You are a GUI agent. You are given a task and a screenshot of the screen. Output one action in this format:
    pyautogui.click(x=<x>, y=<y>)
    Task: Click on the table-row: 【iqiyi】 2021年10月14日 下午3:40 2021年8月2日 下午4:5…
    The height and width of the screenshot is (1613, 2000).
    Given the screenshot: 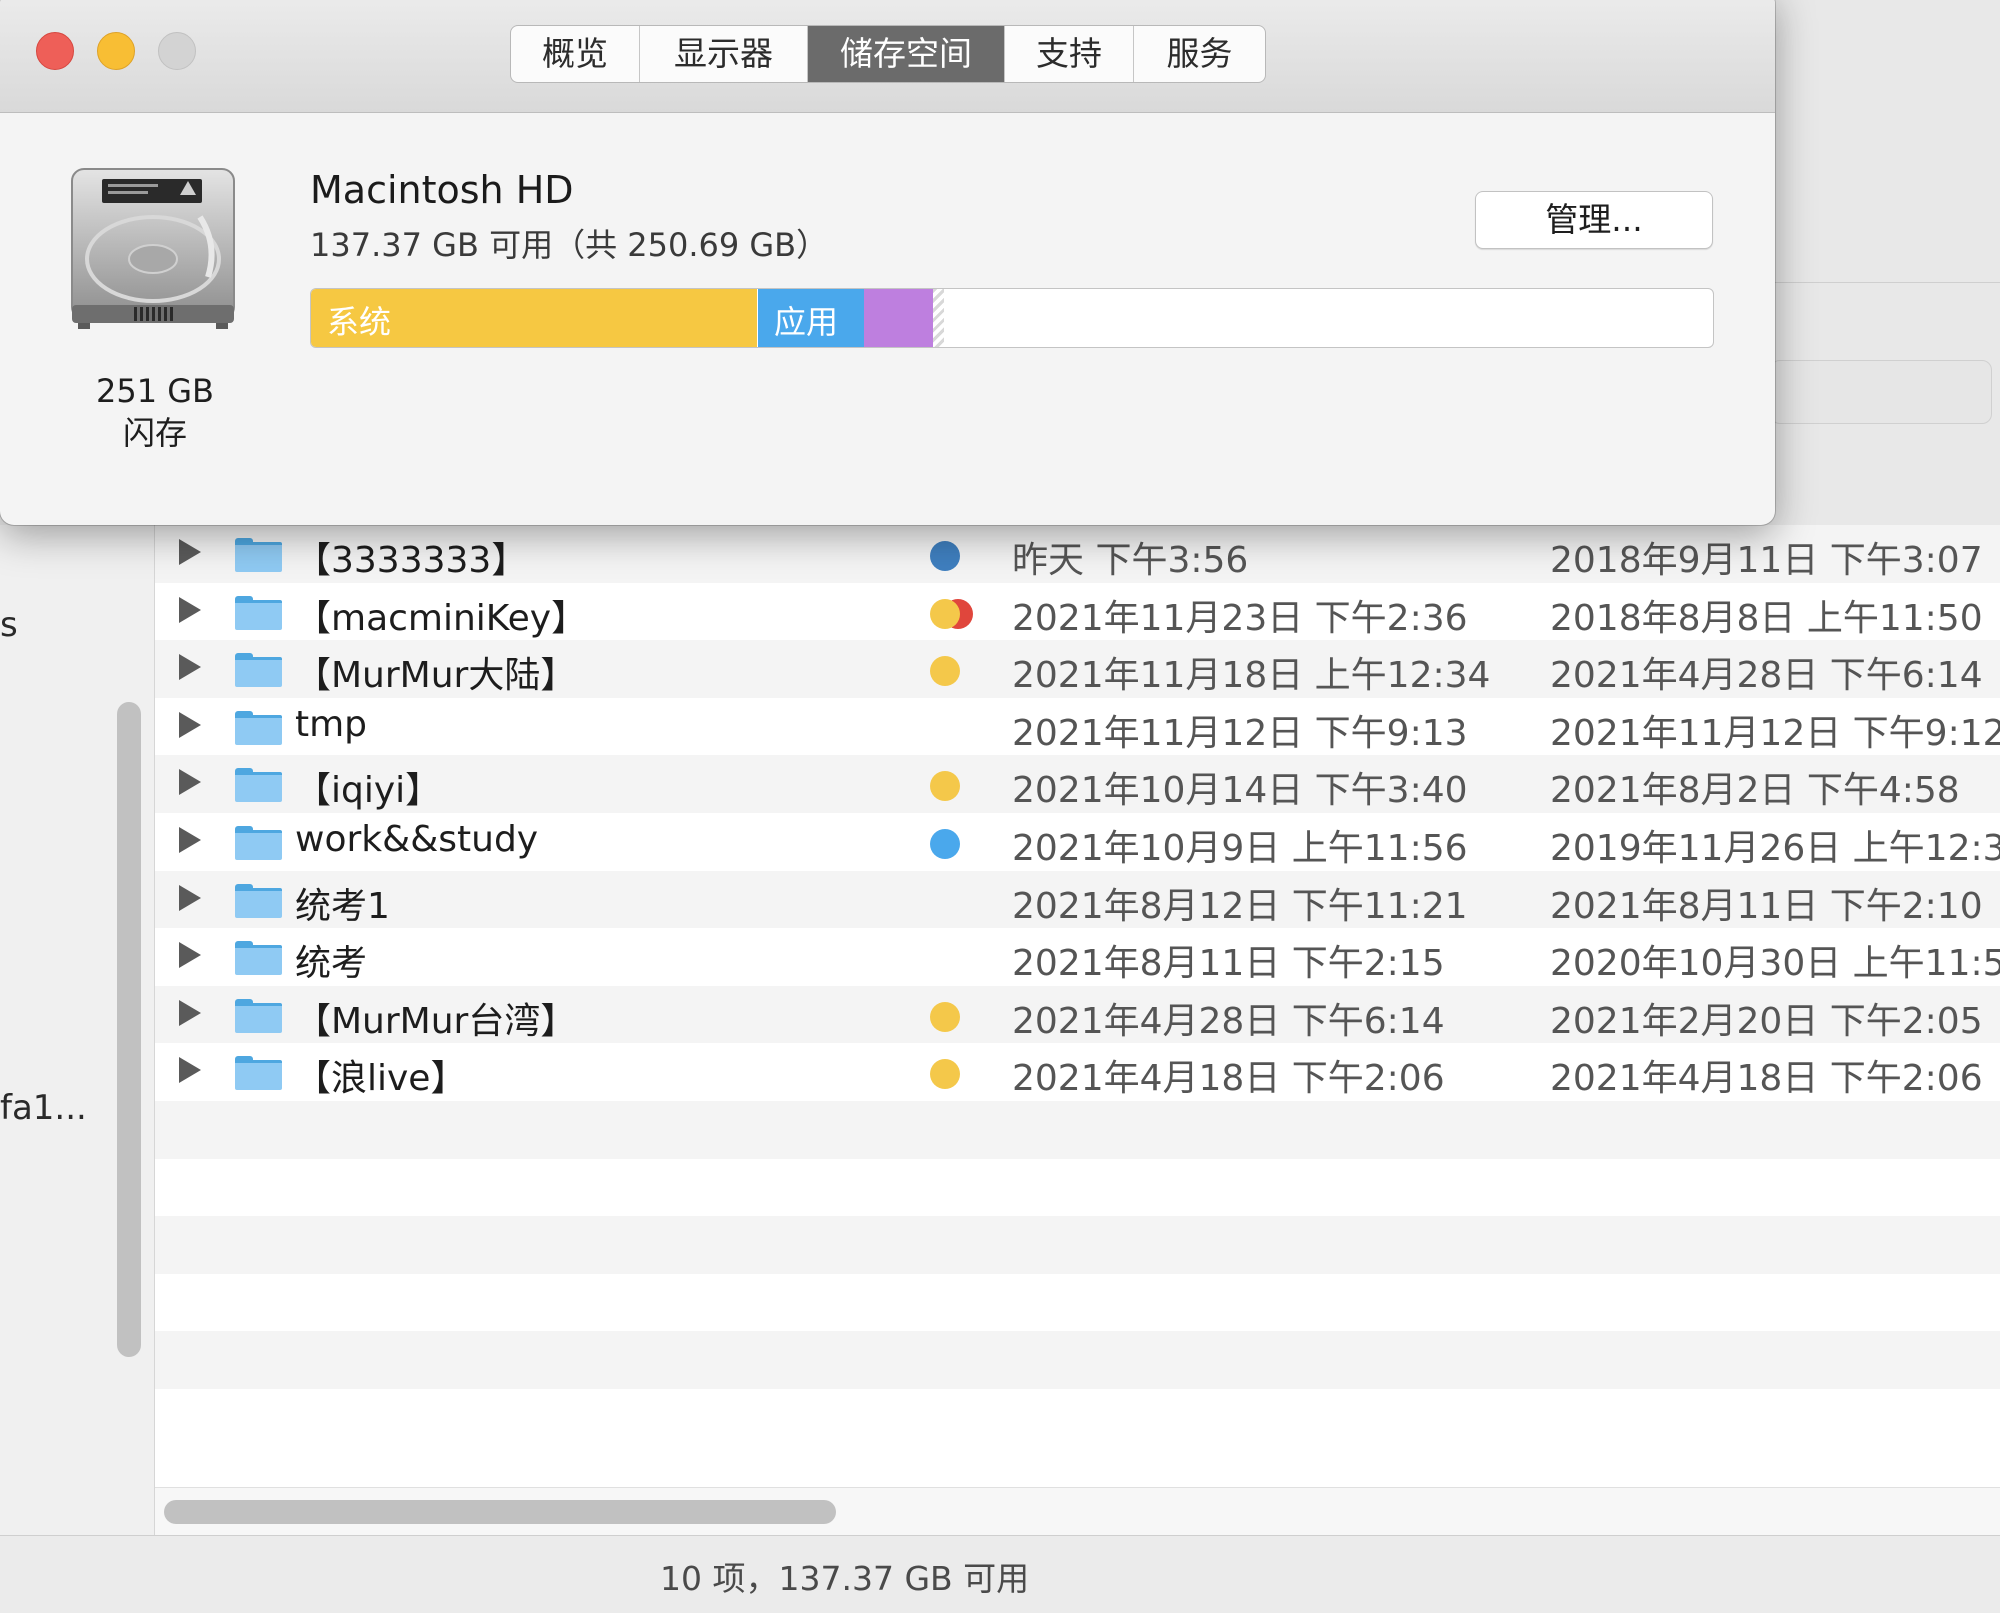 What is the action you would take?
    pyautogui.click(x=1077, y=784)
    